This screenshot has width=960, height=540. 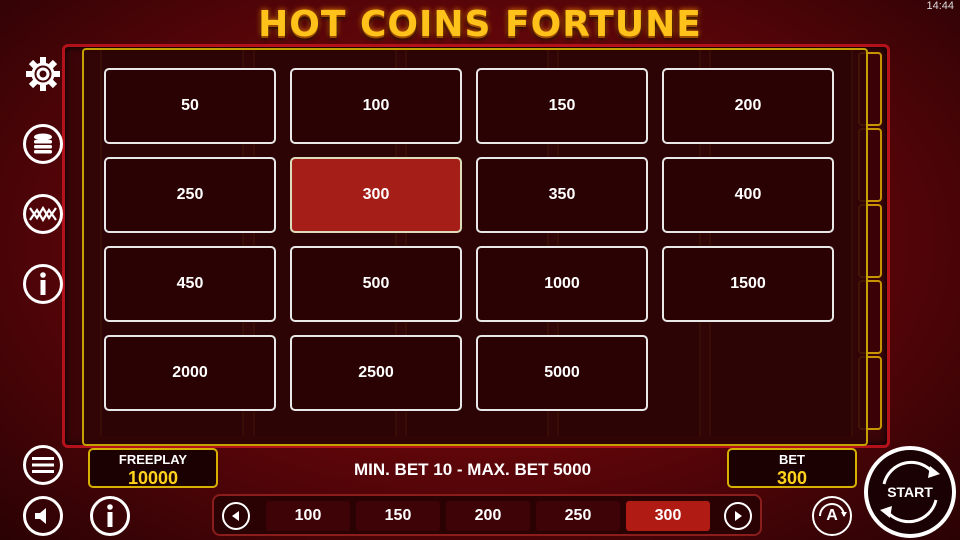 I want to click on freeplay-label: FREEPLAY, so click(x=153, y=459).